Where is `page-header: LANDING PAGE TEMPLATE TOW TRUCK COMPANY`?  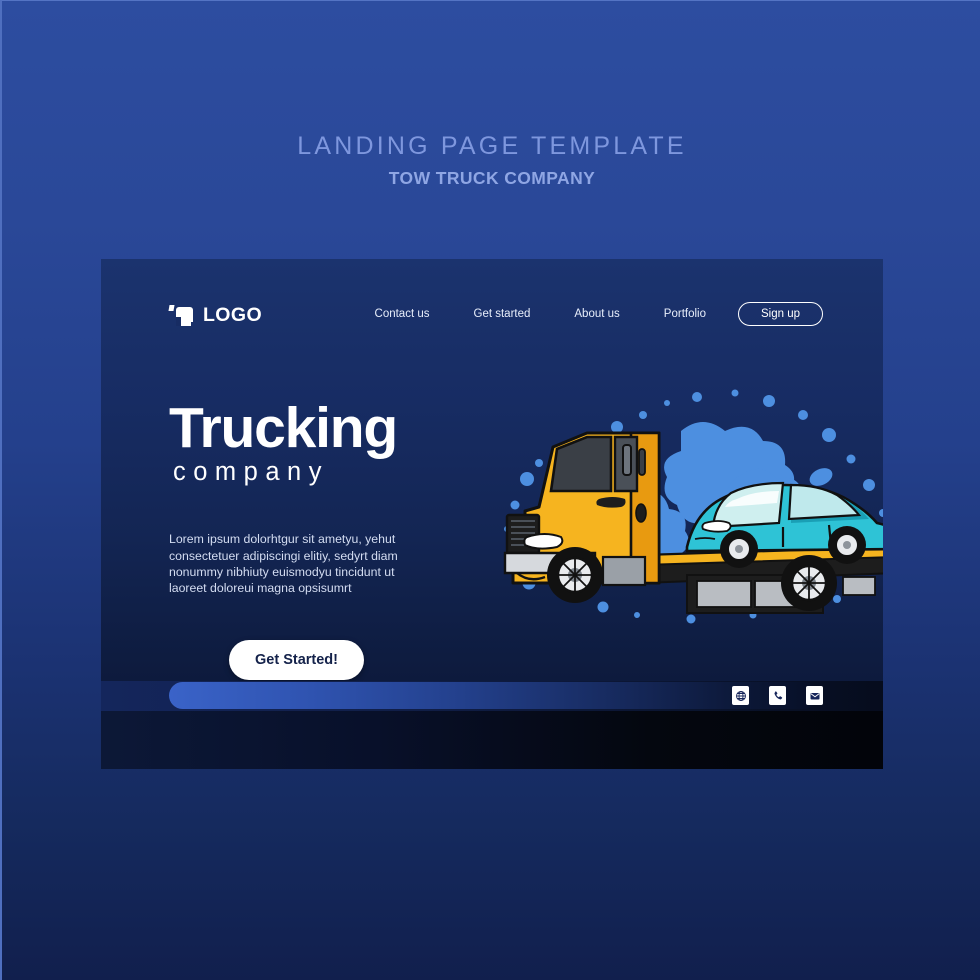 page-header: LANDING PAGE TEMPLATE TOW TRUCK COMPANY is located at coordinates (491, 160).